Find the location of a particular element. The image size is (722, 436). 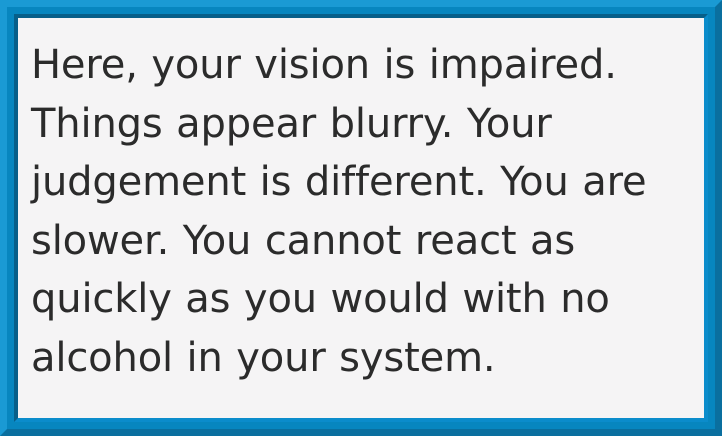

message-line-3: judgement is different. You are is located at coordinates (339, 182).